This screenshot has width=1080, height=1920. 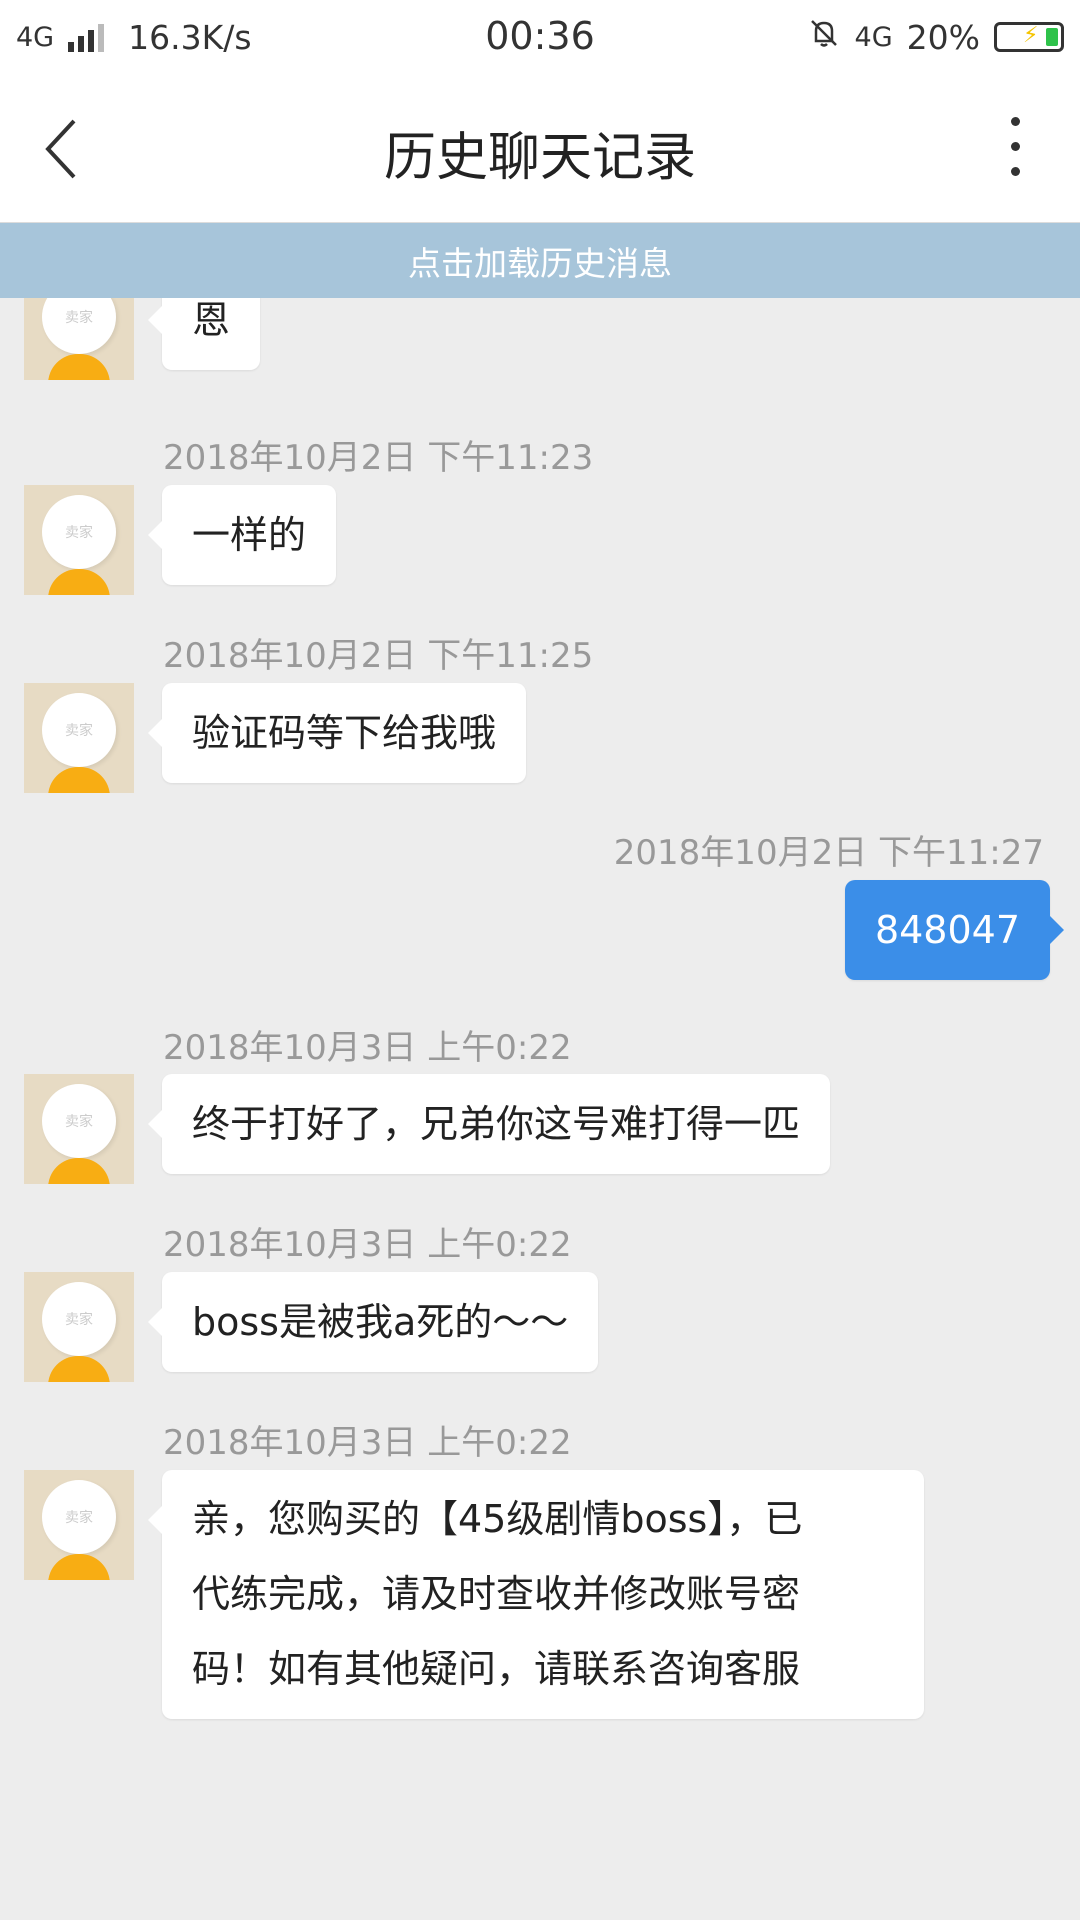 I want to click on message-bubble: 终于打好了，兄弟你这号难打得一匹, so click(x=489, y=1124).